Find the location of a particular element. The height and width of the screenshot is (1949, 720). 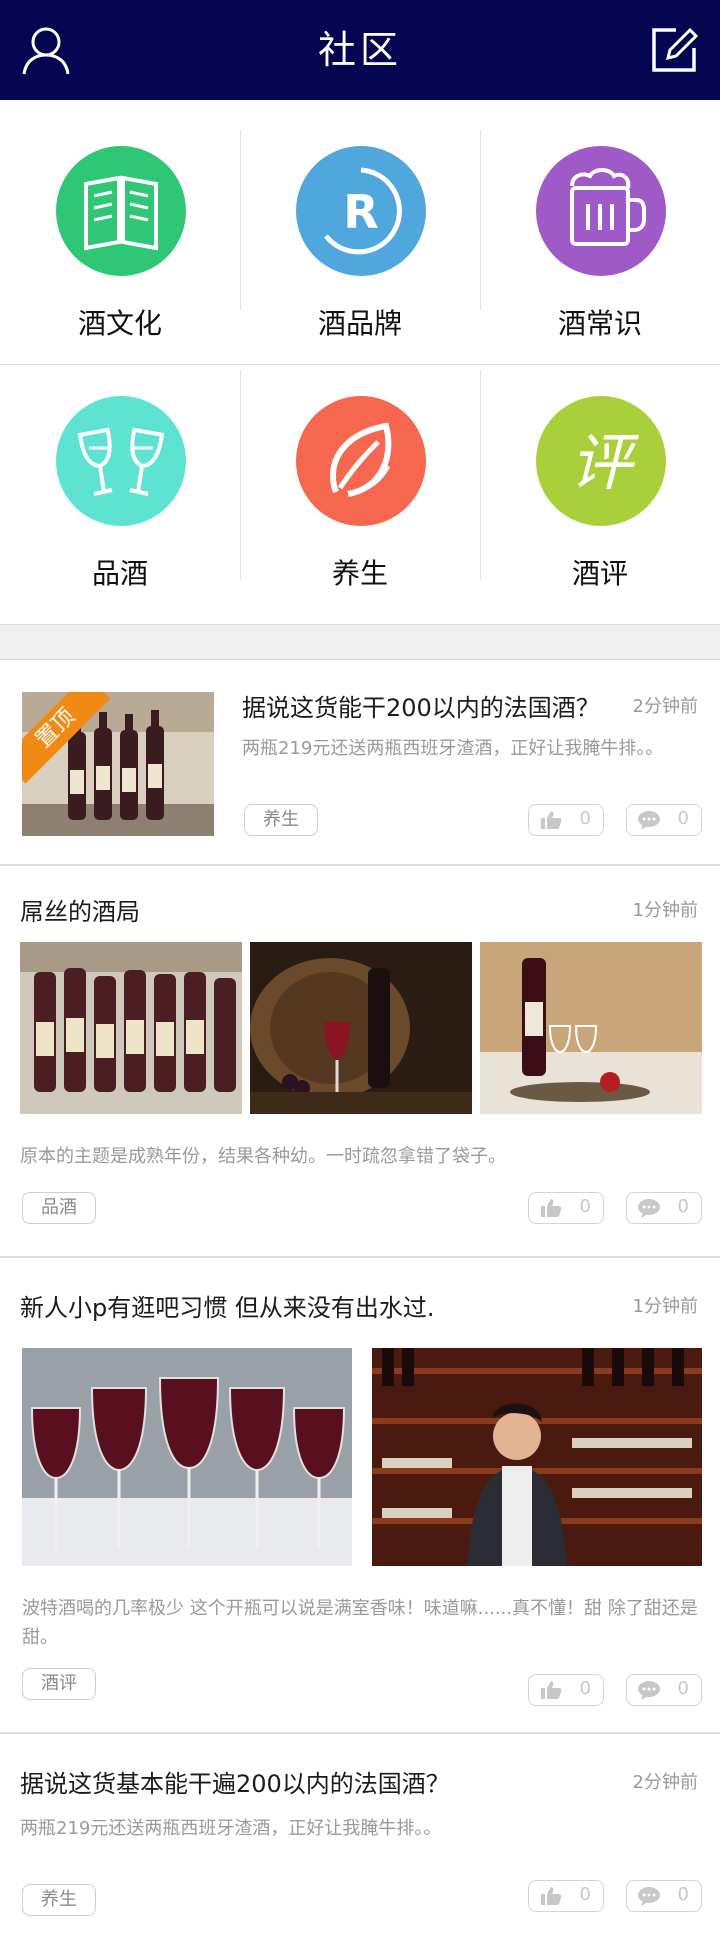

page-title: 社区 is located at coordinates (359, 50).